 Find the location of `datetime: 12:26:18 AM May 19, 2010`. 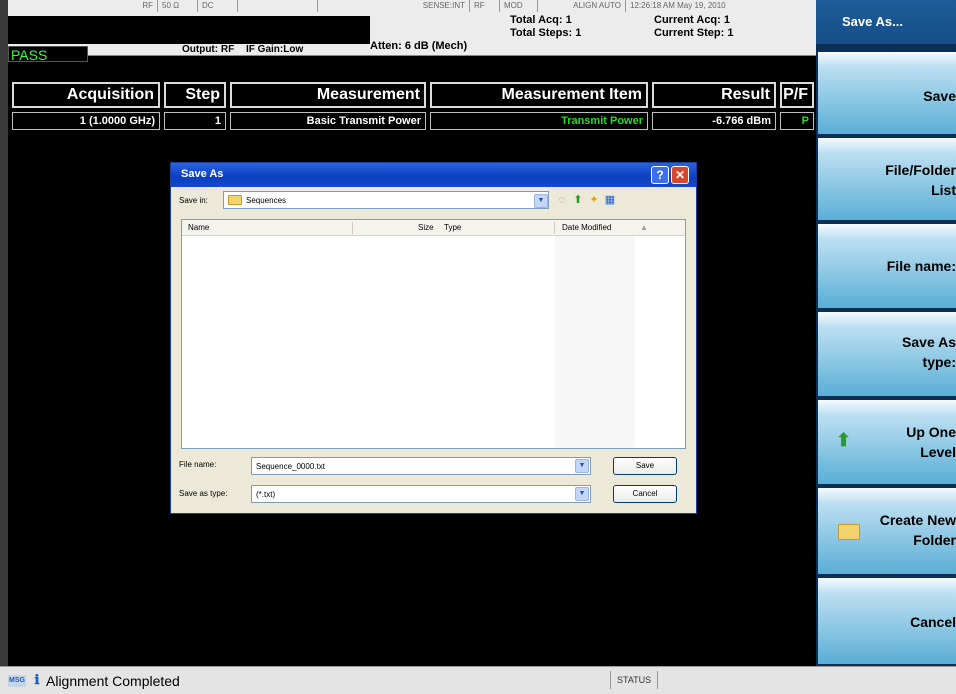

datetime: 12:26:18 AM May 19, 2010 is located at coordinates (678, 5).